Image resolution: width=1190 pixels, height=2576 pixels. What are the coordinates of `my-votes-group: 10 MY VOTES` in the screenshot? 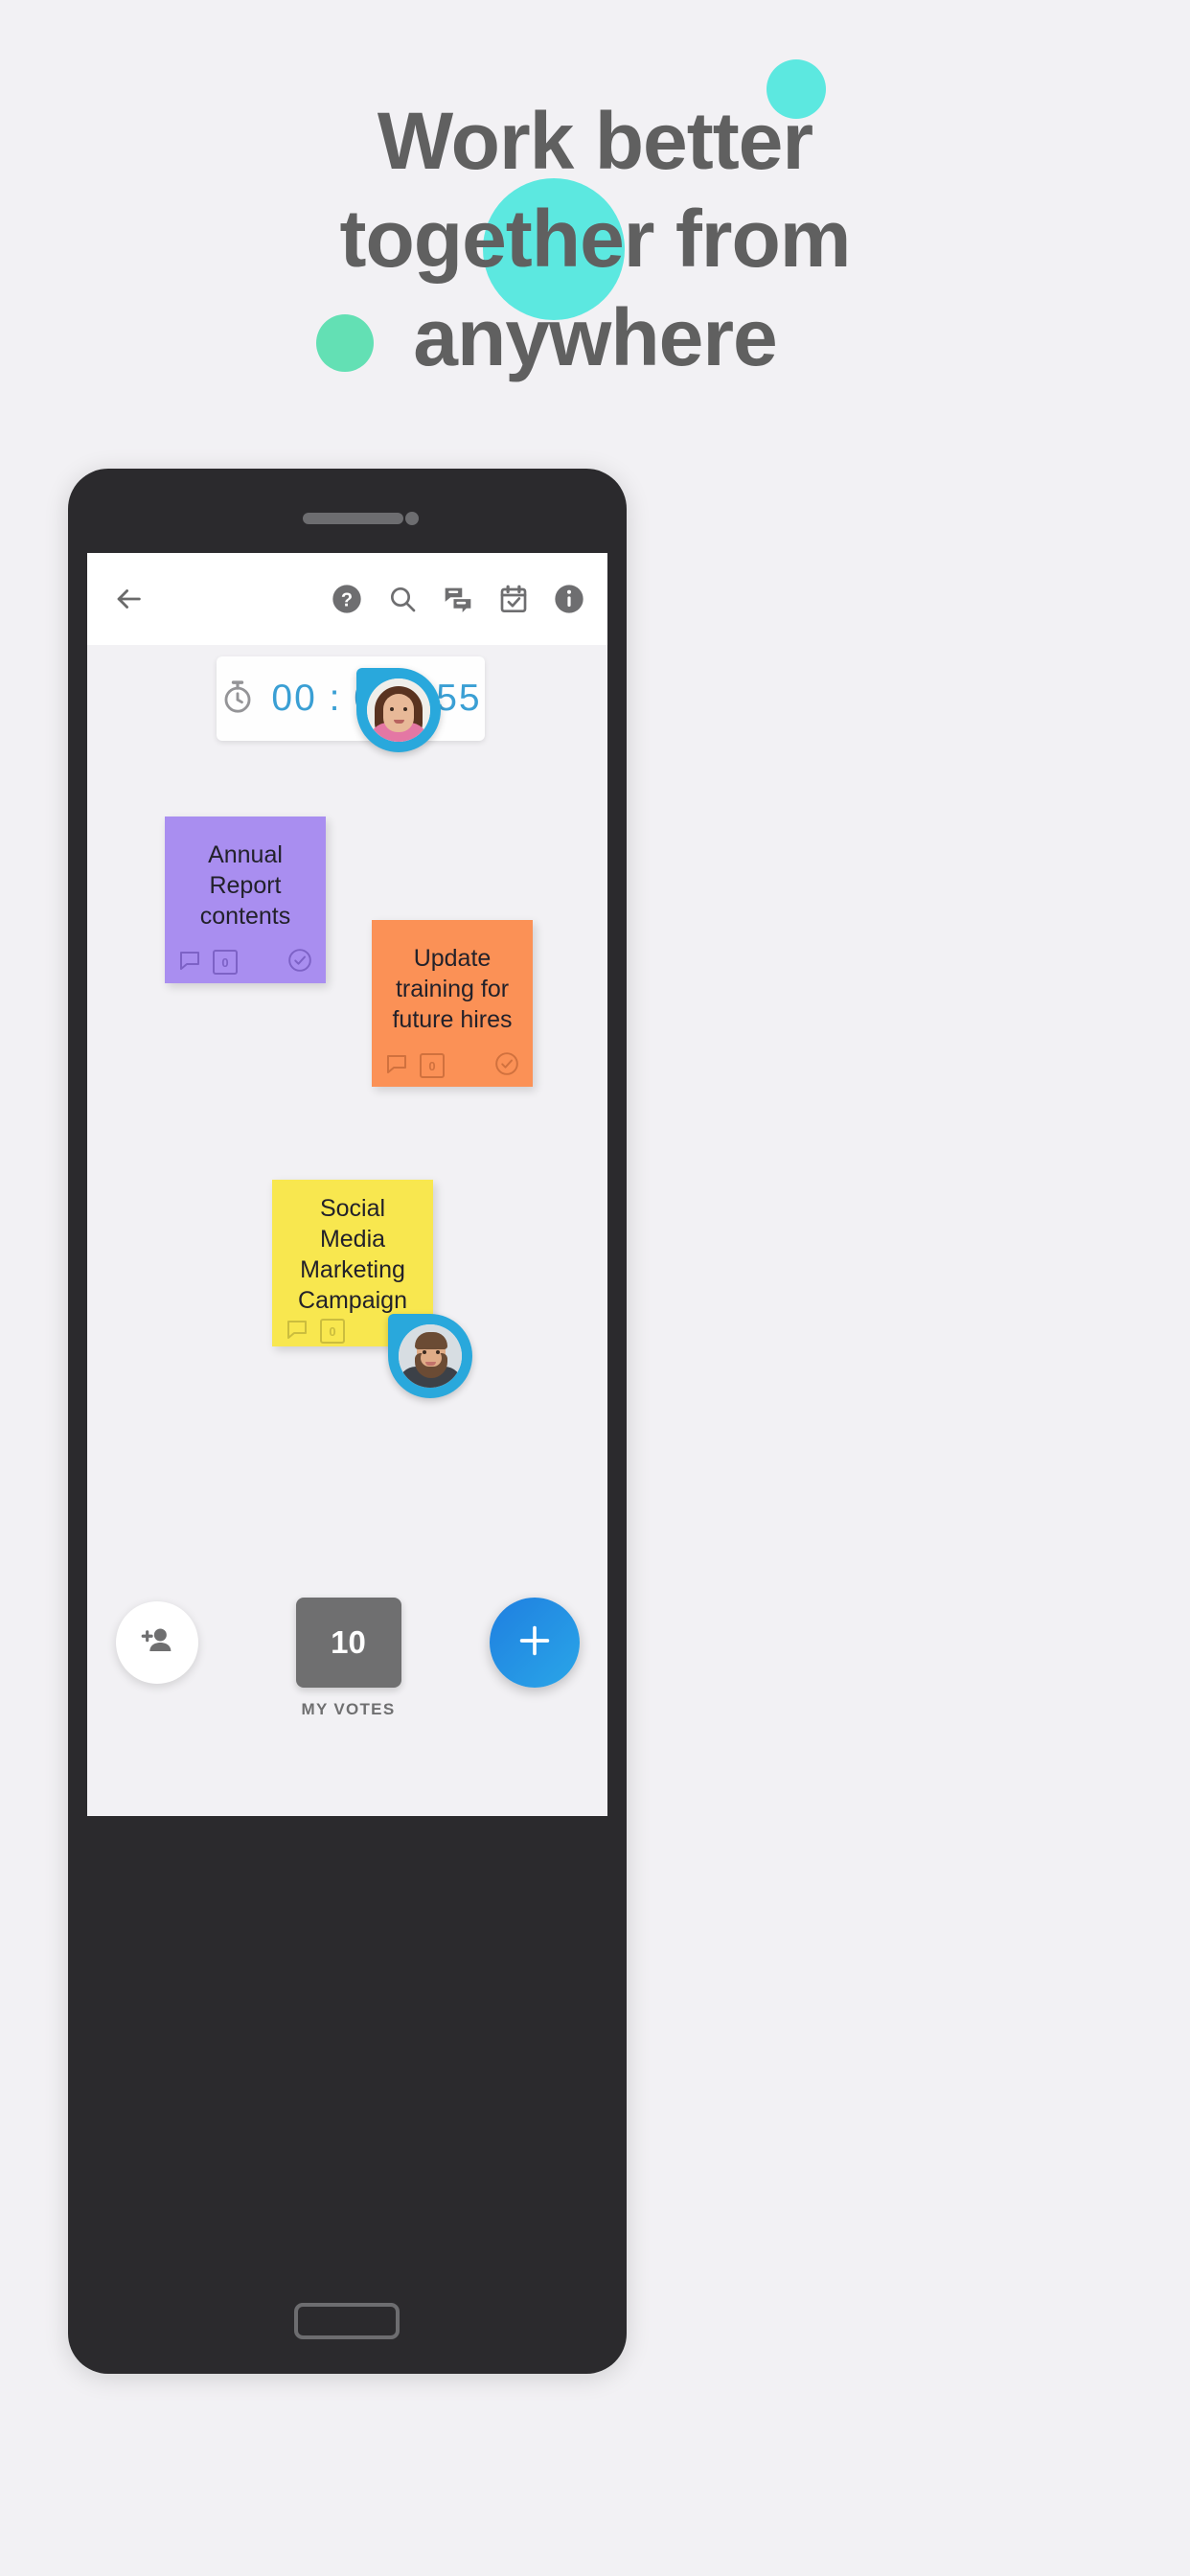 It's located at (349, 1658).